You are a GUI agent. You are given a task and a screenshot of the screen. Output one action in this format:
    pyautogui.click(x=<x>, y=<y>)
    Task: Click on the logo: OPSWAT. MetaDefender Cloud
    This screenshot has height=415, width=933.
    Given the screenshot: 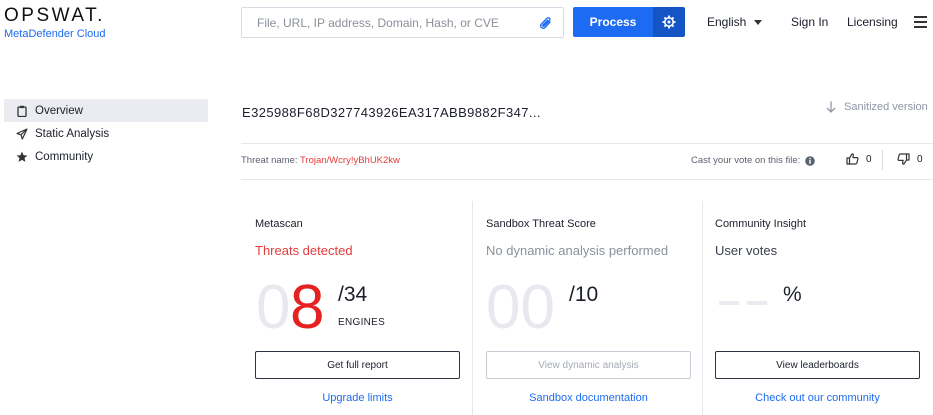 What is the action you would take?
    pyautogui.click(x=55, y=22)
    